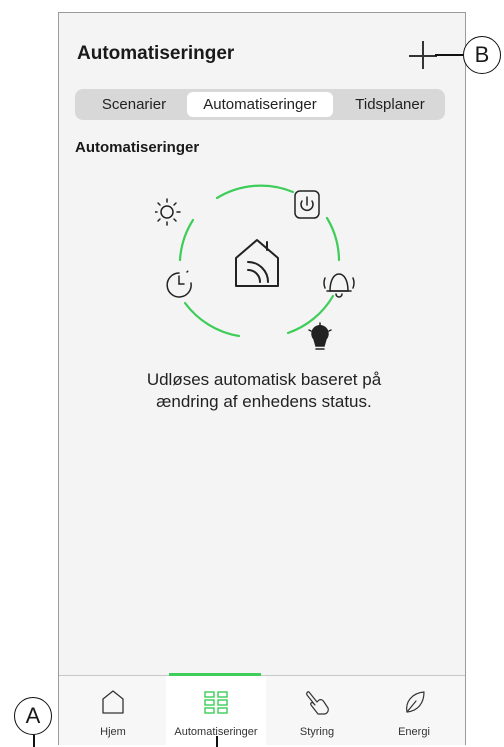 This screenshot has height=747, width=504. Describe the element at coordinates (215, 674) in the screenshot. I see `active-tab-indicator` at that location.